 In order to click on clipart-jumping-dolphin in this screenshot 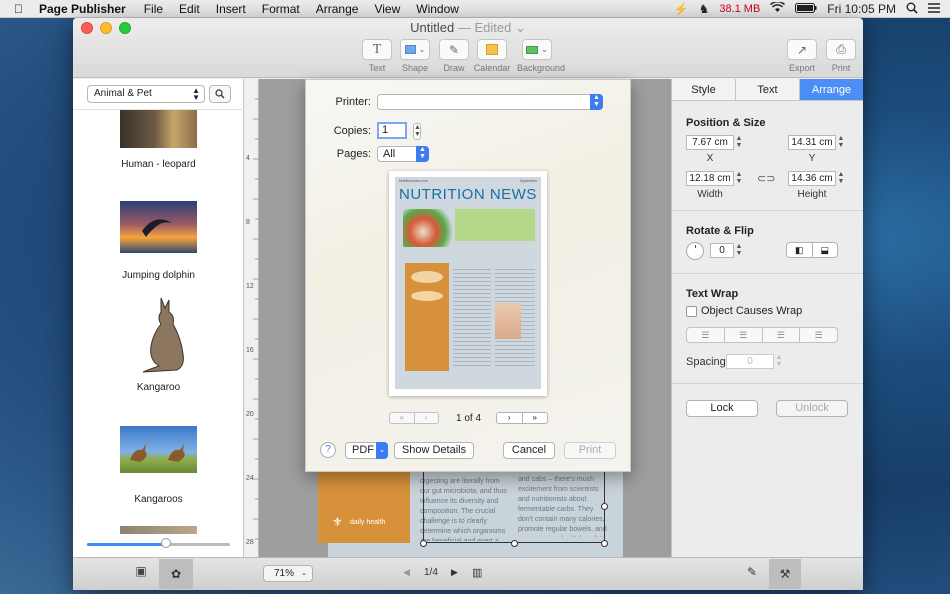, I will do `click(158, 227)`.